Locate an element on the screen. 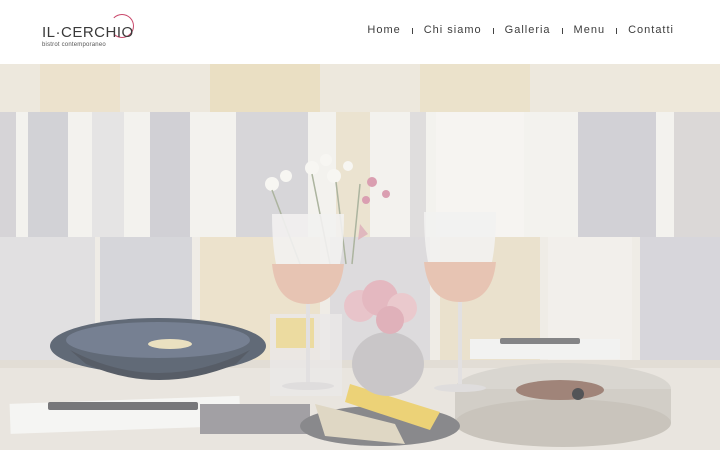  main-nav: Home Chi siamo Galleria Menu Contatti is located at coordinates (520, 30).